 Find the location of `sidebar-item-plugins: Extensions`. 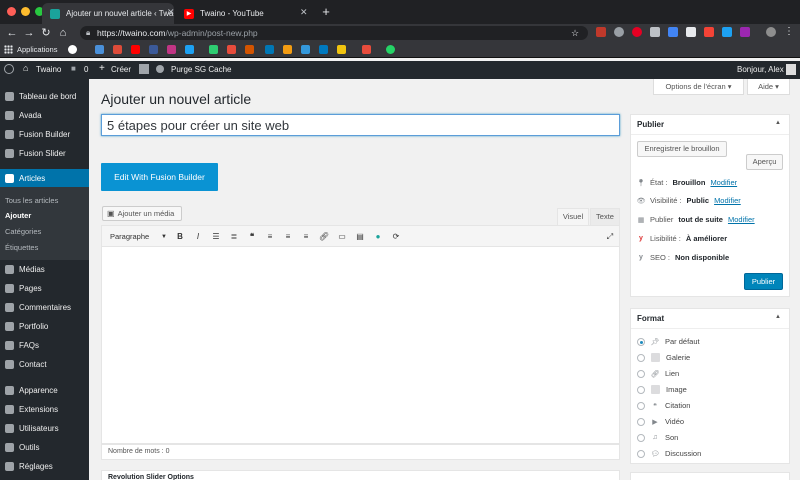

sidebar-item-plugins: Extensions is located at coordinates (44, 409).